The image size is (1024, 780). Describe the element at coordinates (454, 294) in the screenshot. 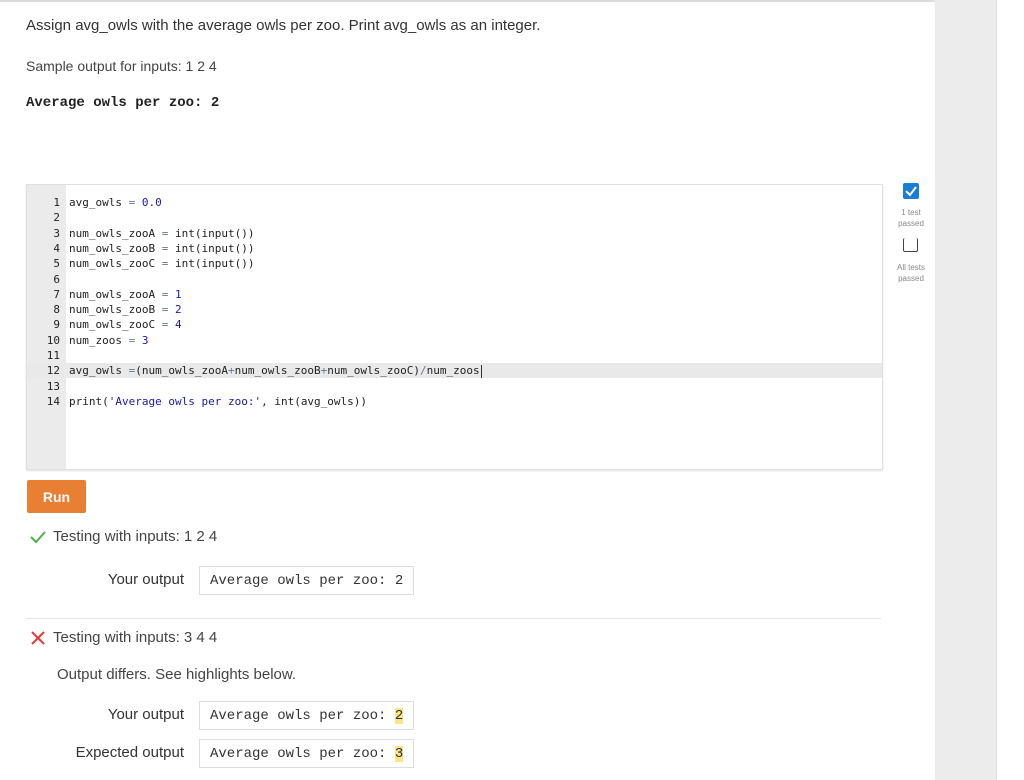

I see `code-line: 7 num_owls_zooA = 1` at that location.